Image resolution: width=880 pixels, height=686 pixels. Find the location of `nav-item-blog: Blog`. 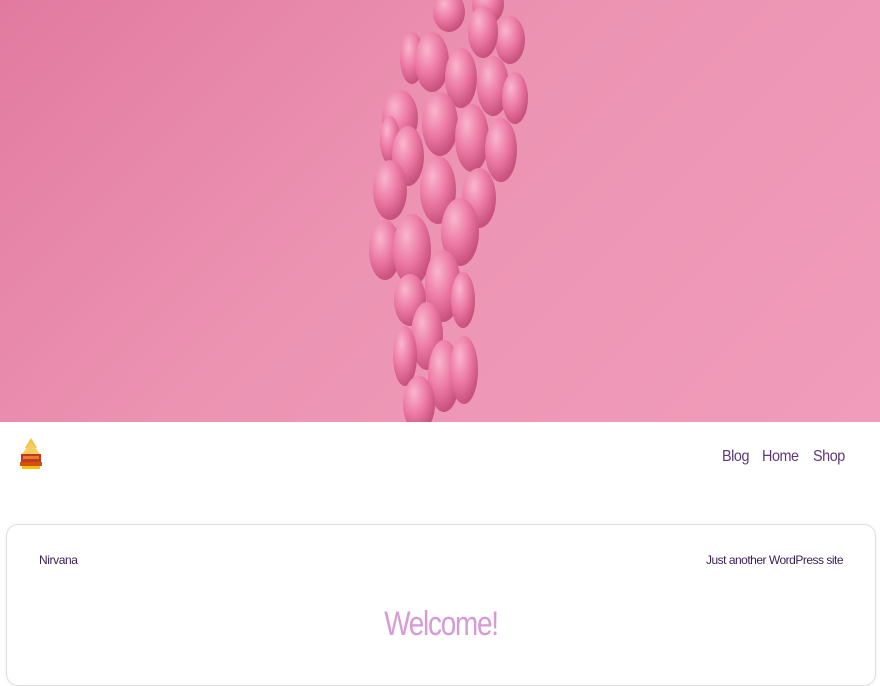

nav-item-blog: Blog is located at coordinates (735, 457).